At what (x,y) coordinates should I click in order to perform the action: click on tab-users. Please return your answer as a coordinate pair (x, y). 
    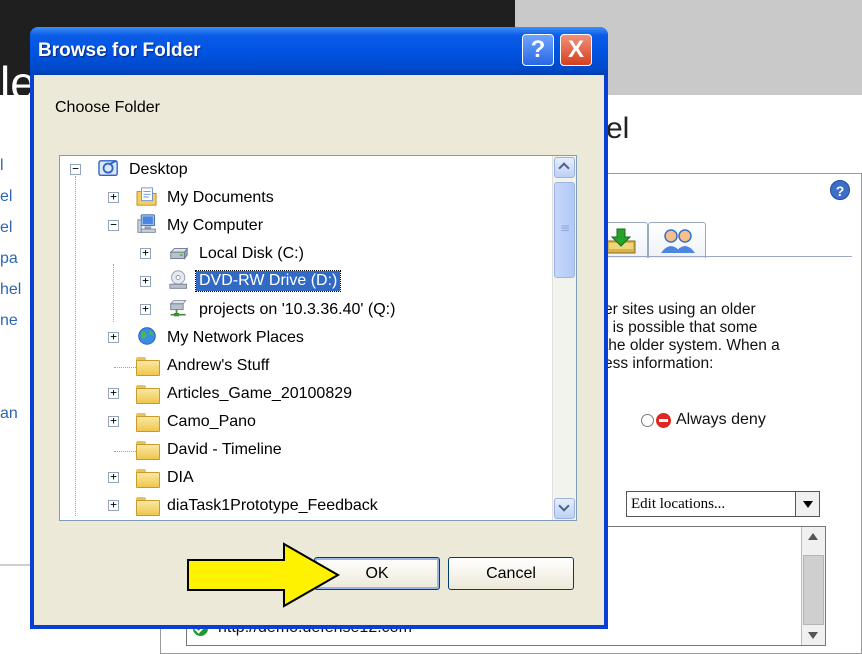
    Looking at the image, I should click on (677, 240).